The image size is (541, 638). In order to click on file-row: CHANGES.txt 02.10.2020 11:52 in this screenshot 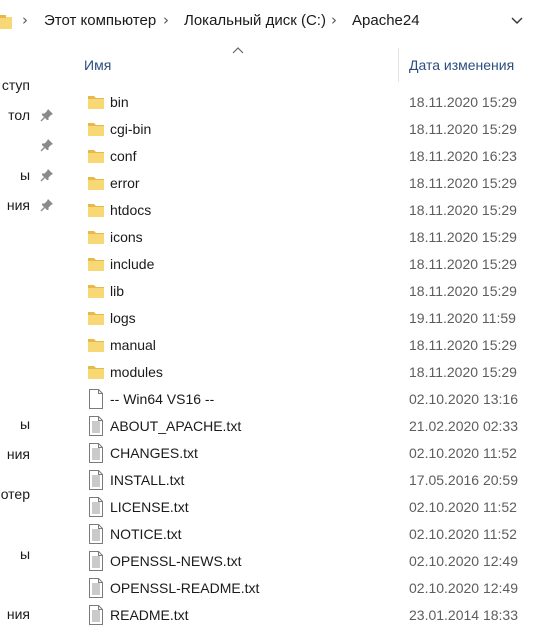, I will do `click(310, 453)`.